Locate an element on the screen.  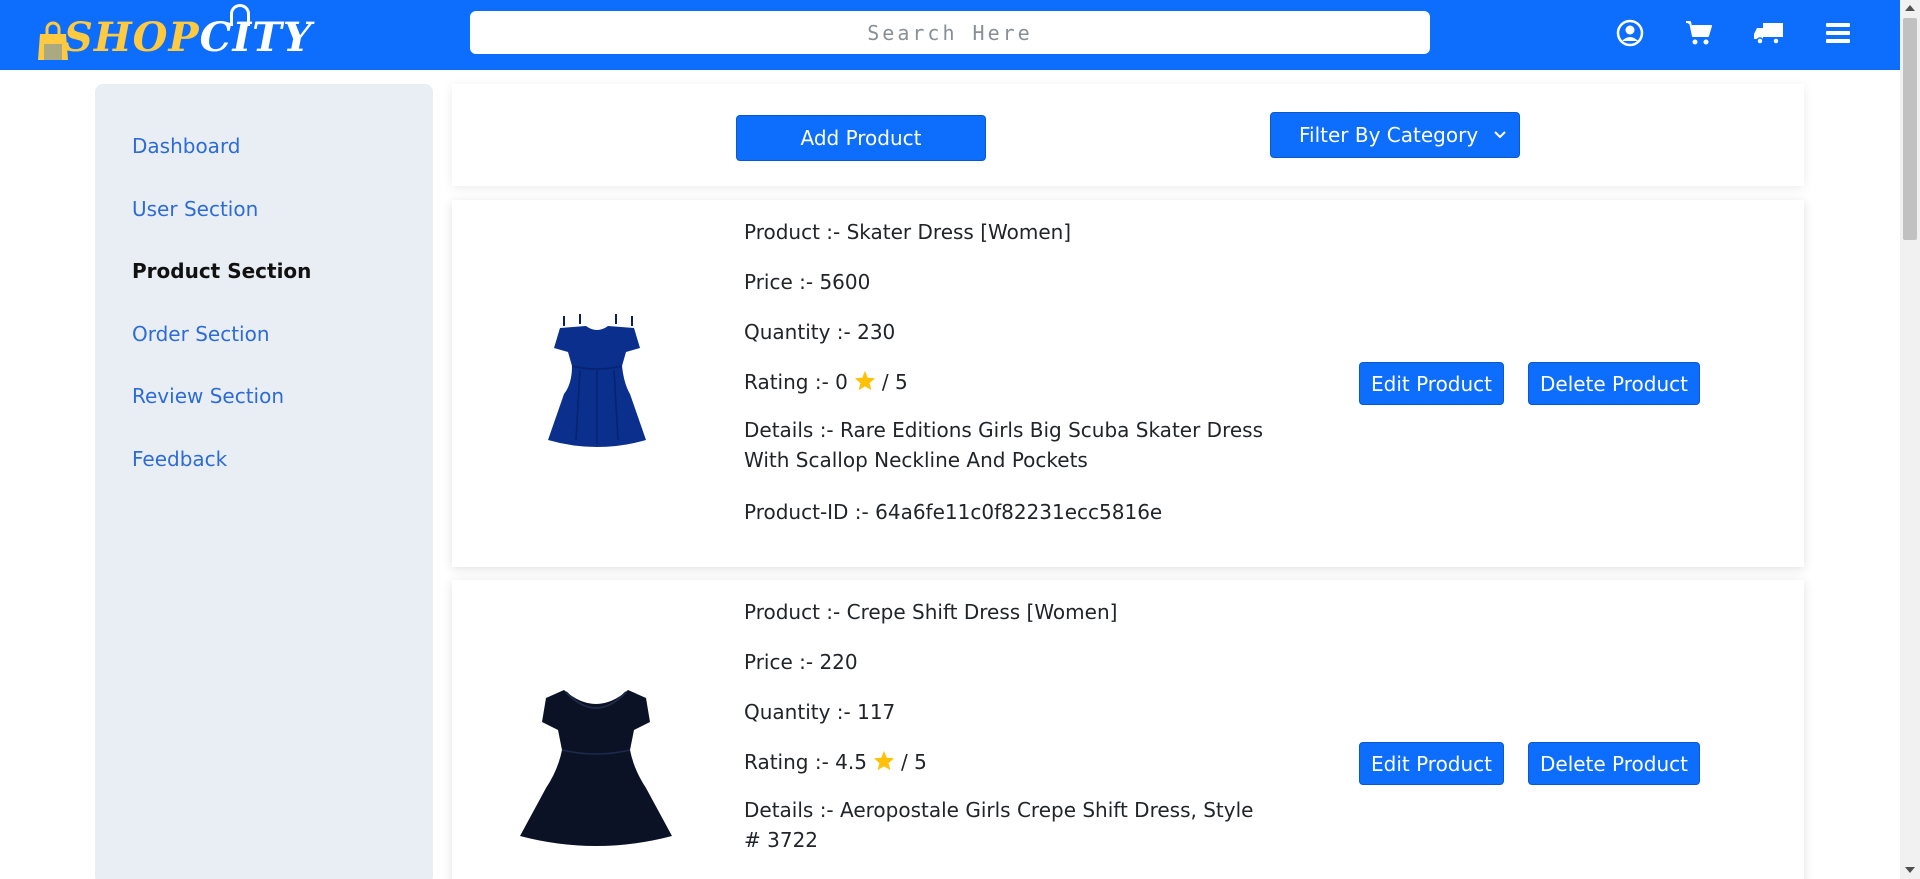
truck-icon is located at coordinates (1769, 33).